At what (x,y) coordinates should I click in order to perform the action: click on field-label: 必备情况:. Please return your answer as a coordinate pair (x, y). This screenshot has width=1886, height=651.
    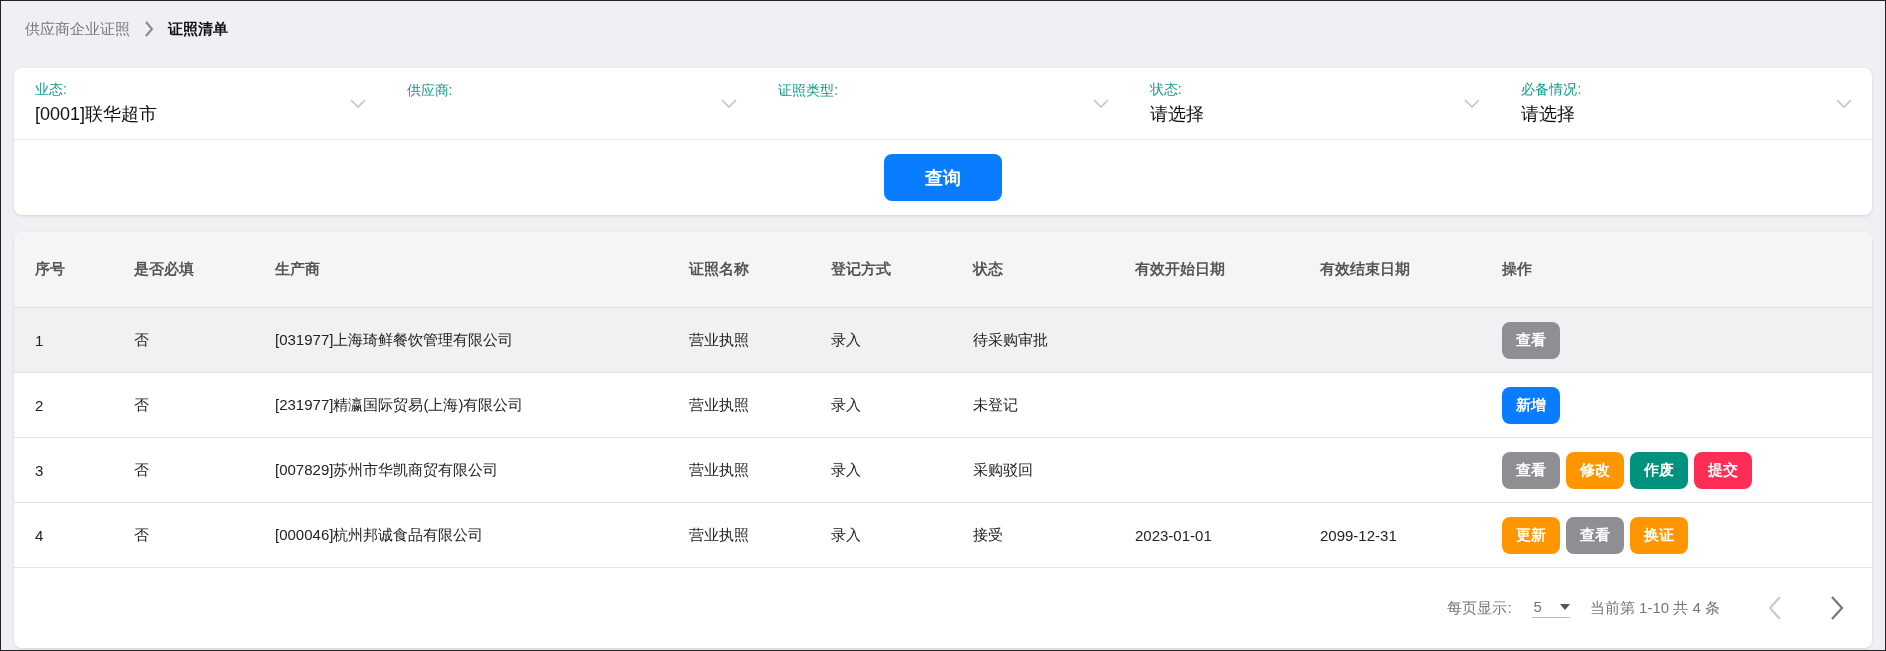
    Looking at the image, I should click on (1552, 90).